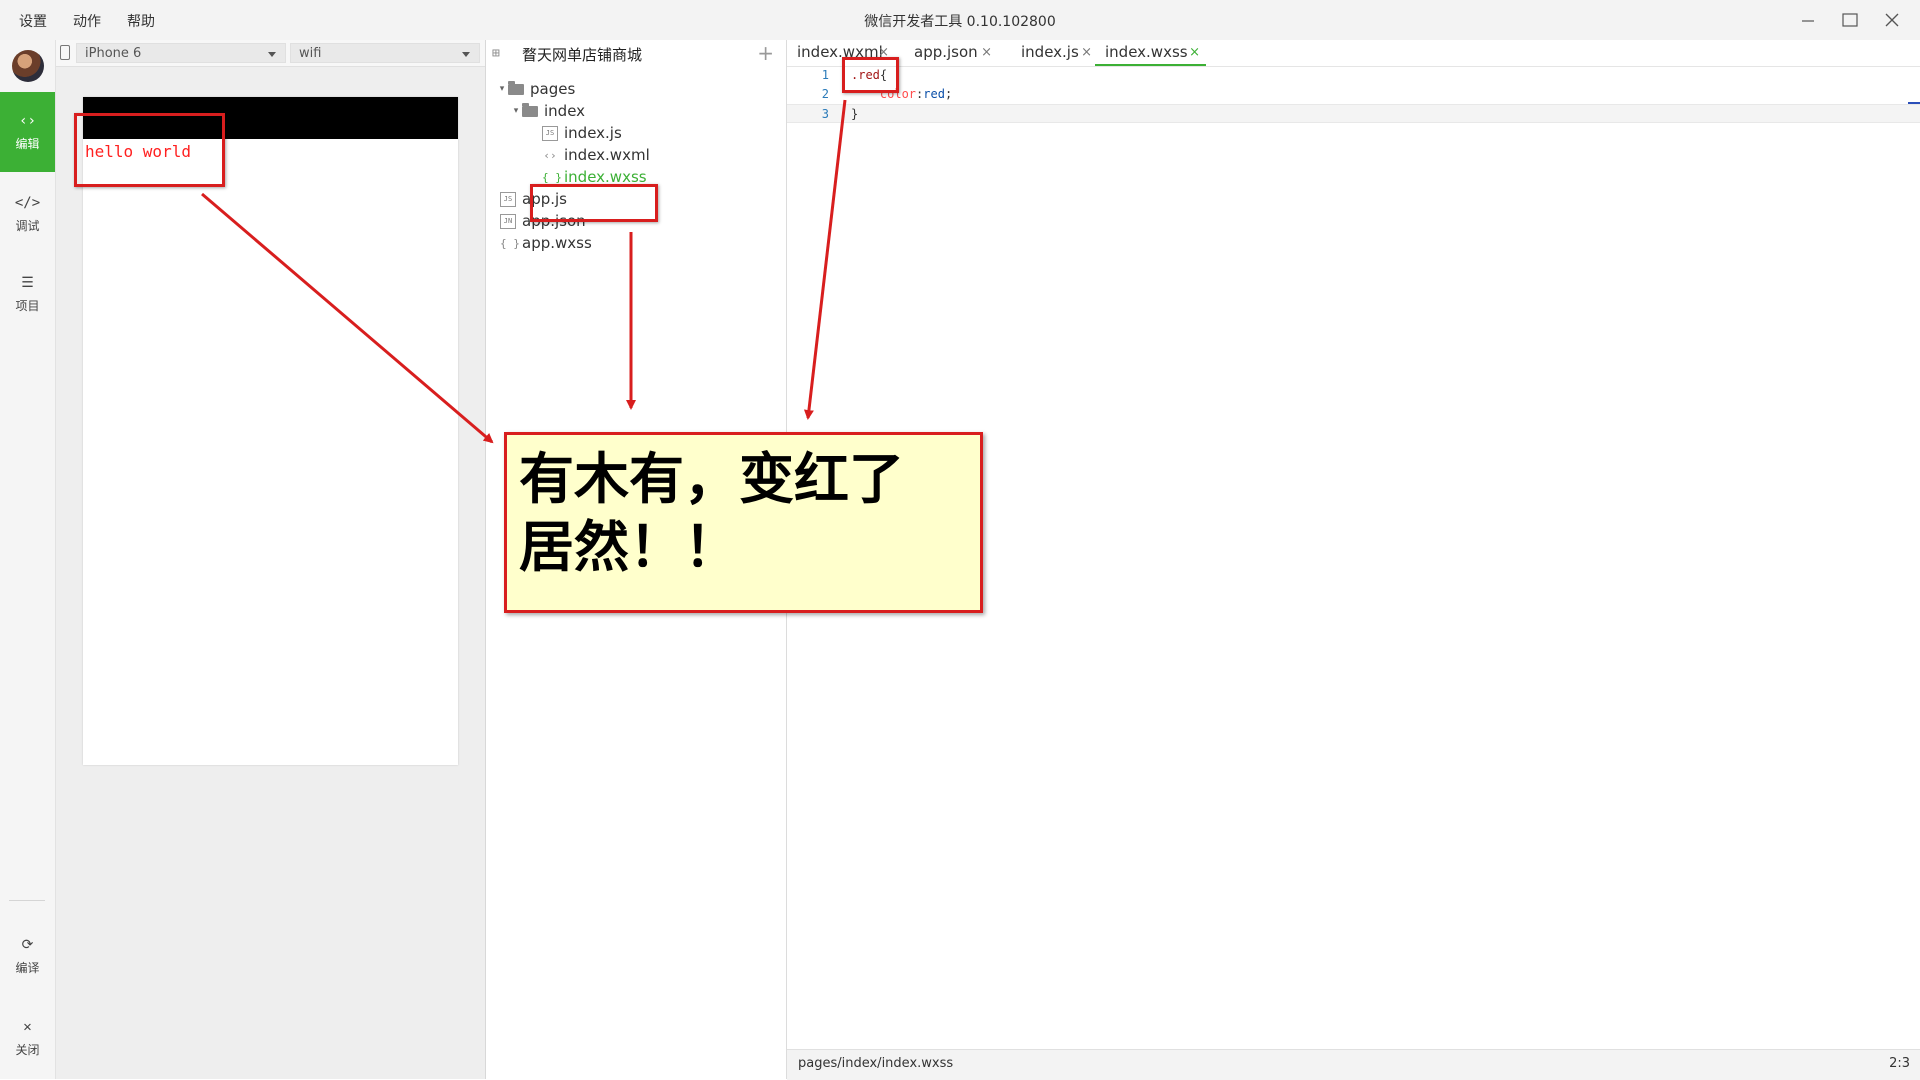 This screenshot has width=1920, height=1080. What do you see at coordinates (1353, 1064) in the screenshot?
I see `status-bar: pages/index/index.wxss 2:3` at bounding box center [1353, 1064].